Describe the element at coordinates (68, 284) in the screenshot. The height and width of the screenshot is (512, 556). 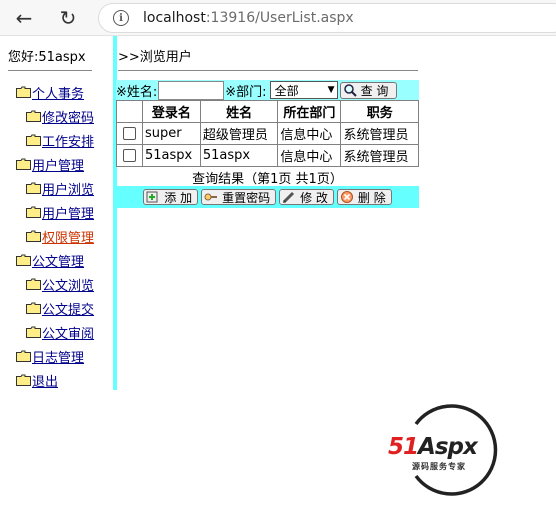
I see `nav-label: 公文浏览` at that location.